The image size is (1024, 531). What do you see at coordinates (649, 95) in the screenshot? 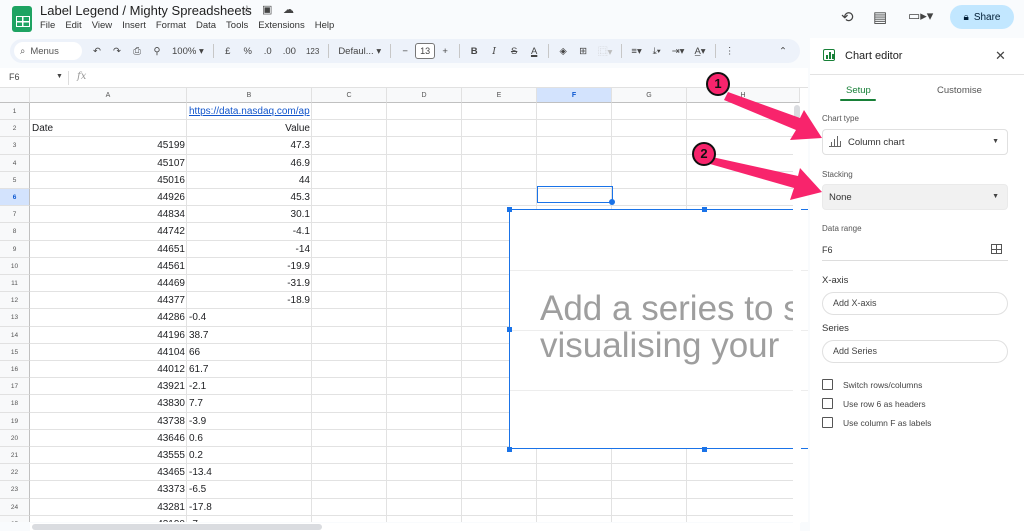
I see `column-header-g: G` at bounding box center [649, 95].